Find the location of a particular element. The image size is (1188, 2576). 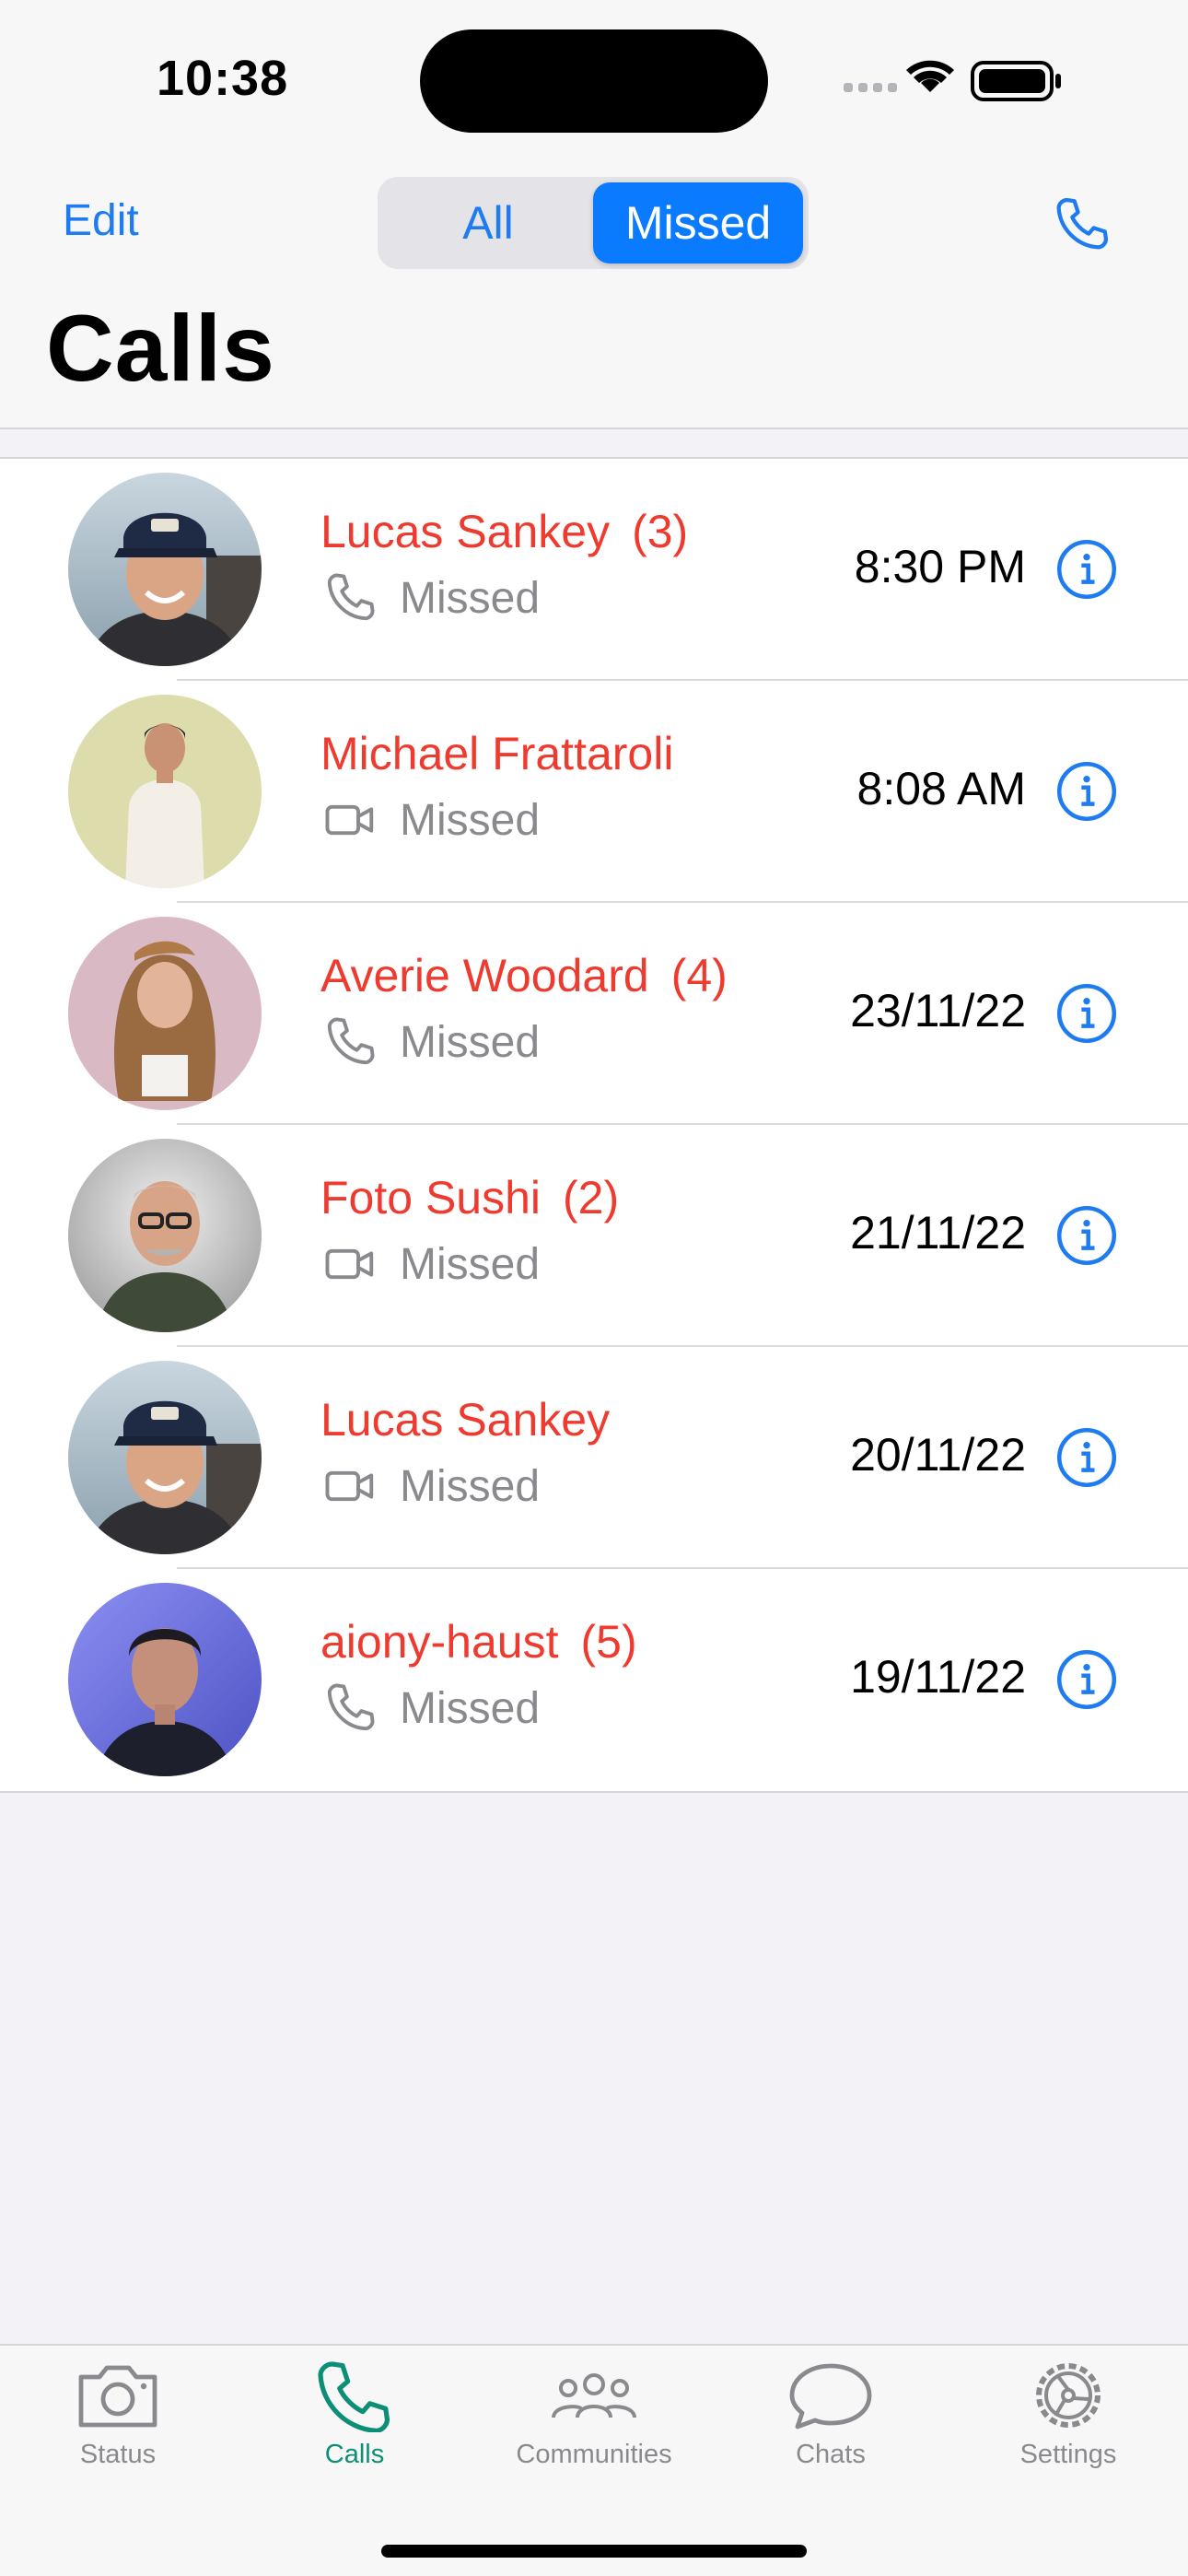

tab-label: Settings is located at coordinates (1068, 2454).